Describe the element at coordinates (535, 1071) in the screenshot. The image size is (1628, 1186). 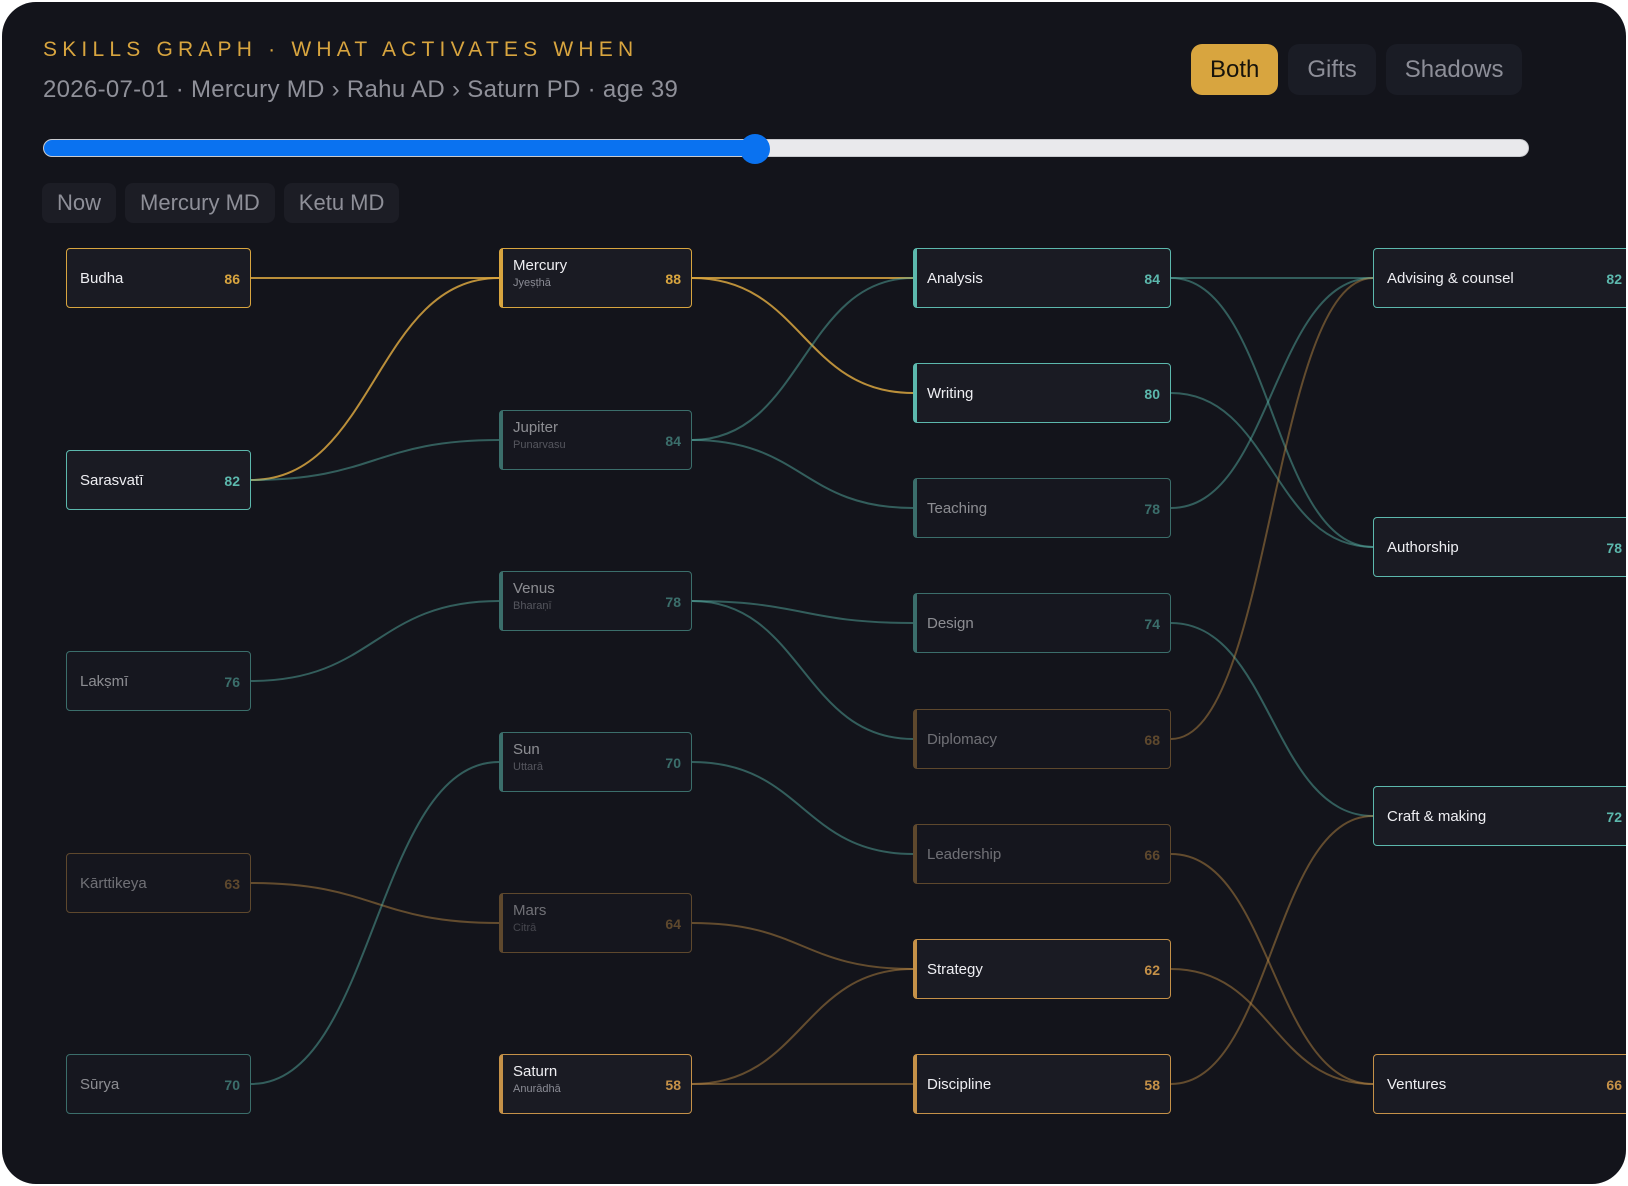
I see `node-name: Saturn` at that location.